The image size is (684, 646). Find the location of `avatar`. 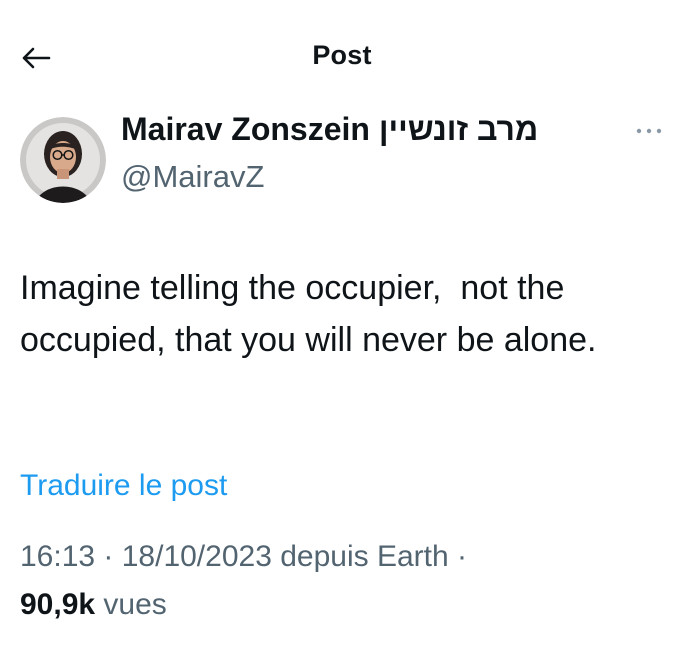

avatar is located at coordinates (63, 160).